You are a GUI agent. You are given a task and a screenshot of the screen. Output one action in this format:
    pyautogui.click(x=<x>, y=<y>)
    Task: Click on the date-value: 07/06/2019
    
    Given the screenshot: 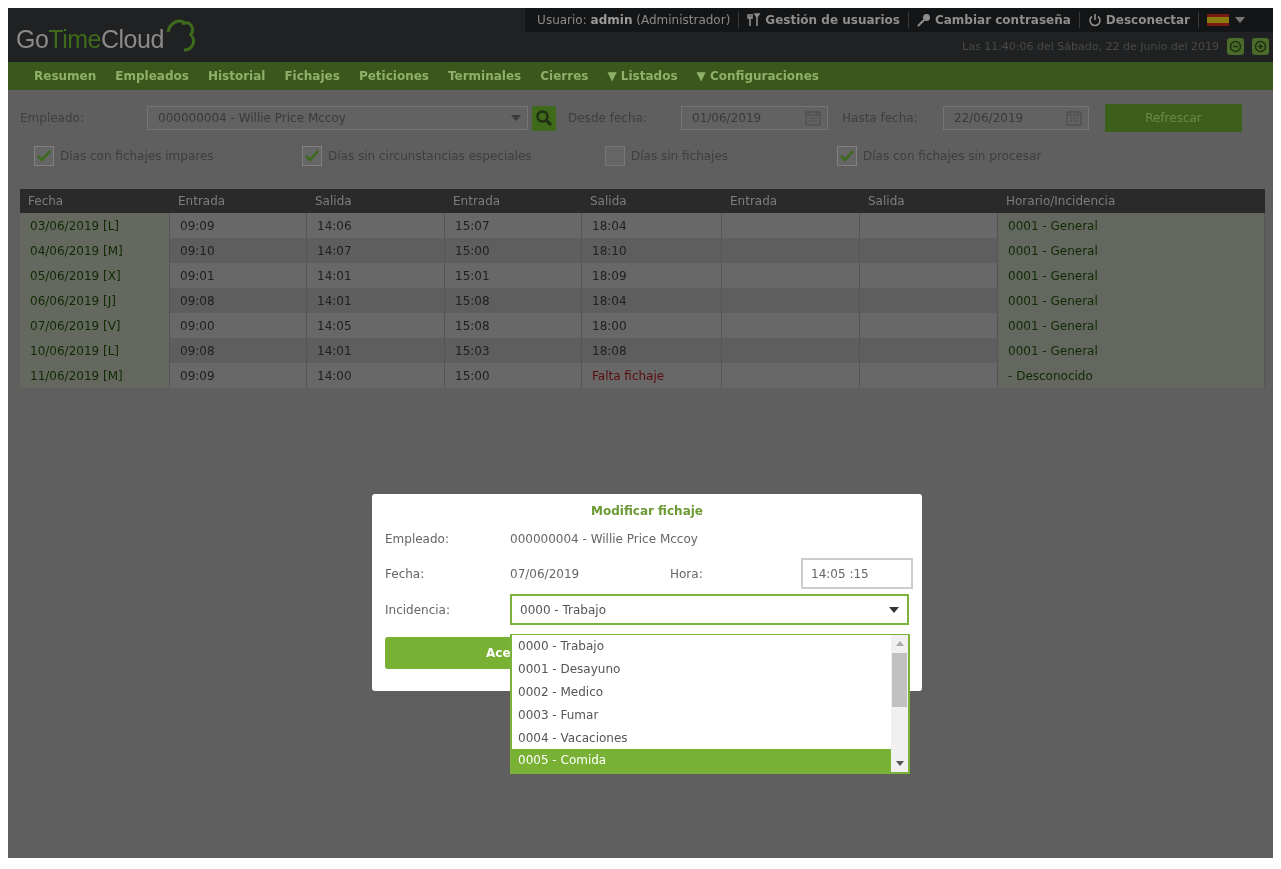 What is the action you would take?
    pyautogui.click(x=545, y=573)
    